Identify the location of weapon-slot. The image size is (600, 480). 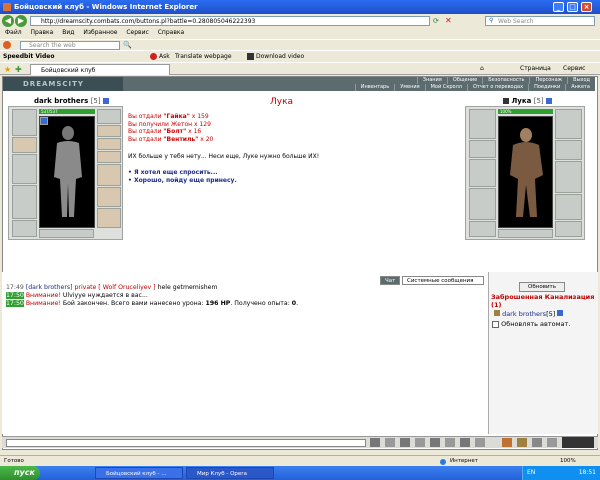
(24, 169).